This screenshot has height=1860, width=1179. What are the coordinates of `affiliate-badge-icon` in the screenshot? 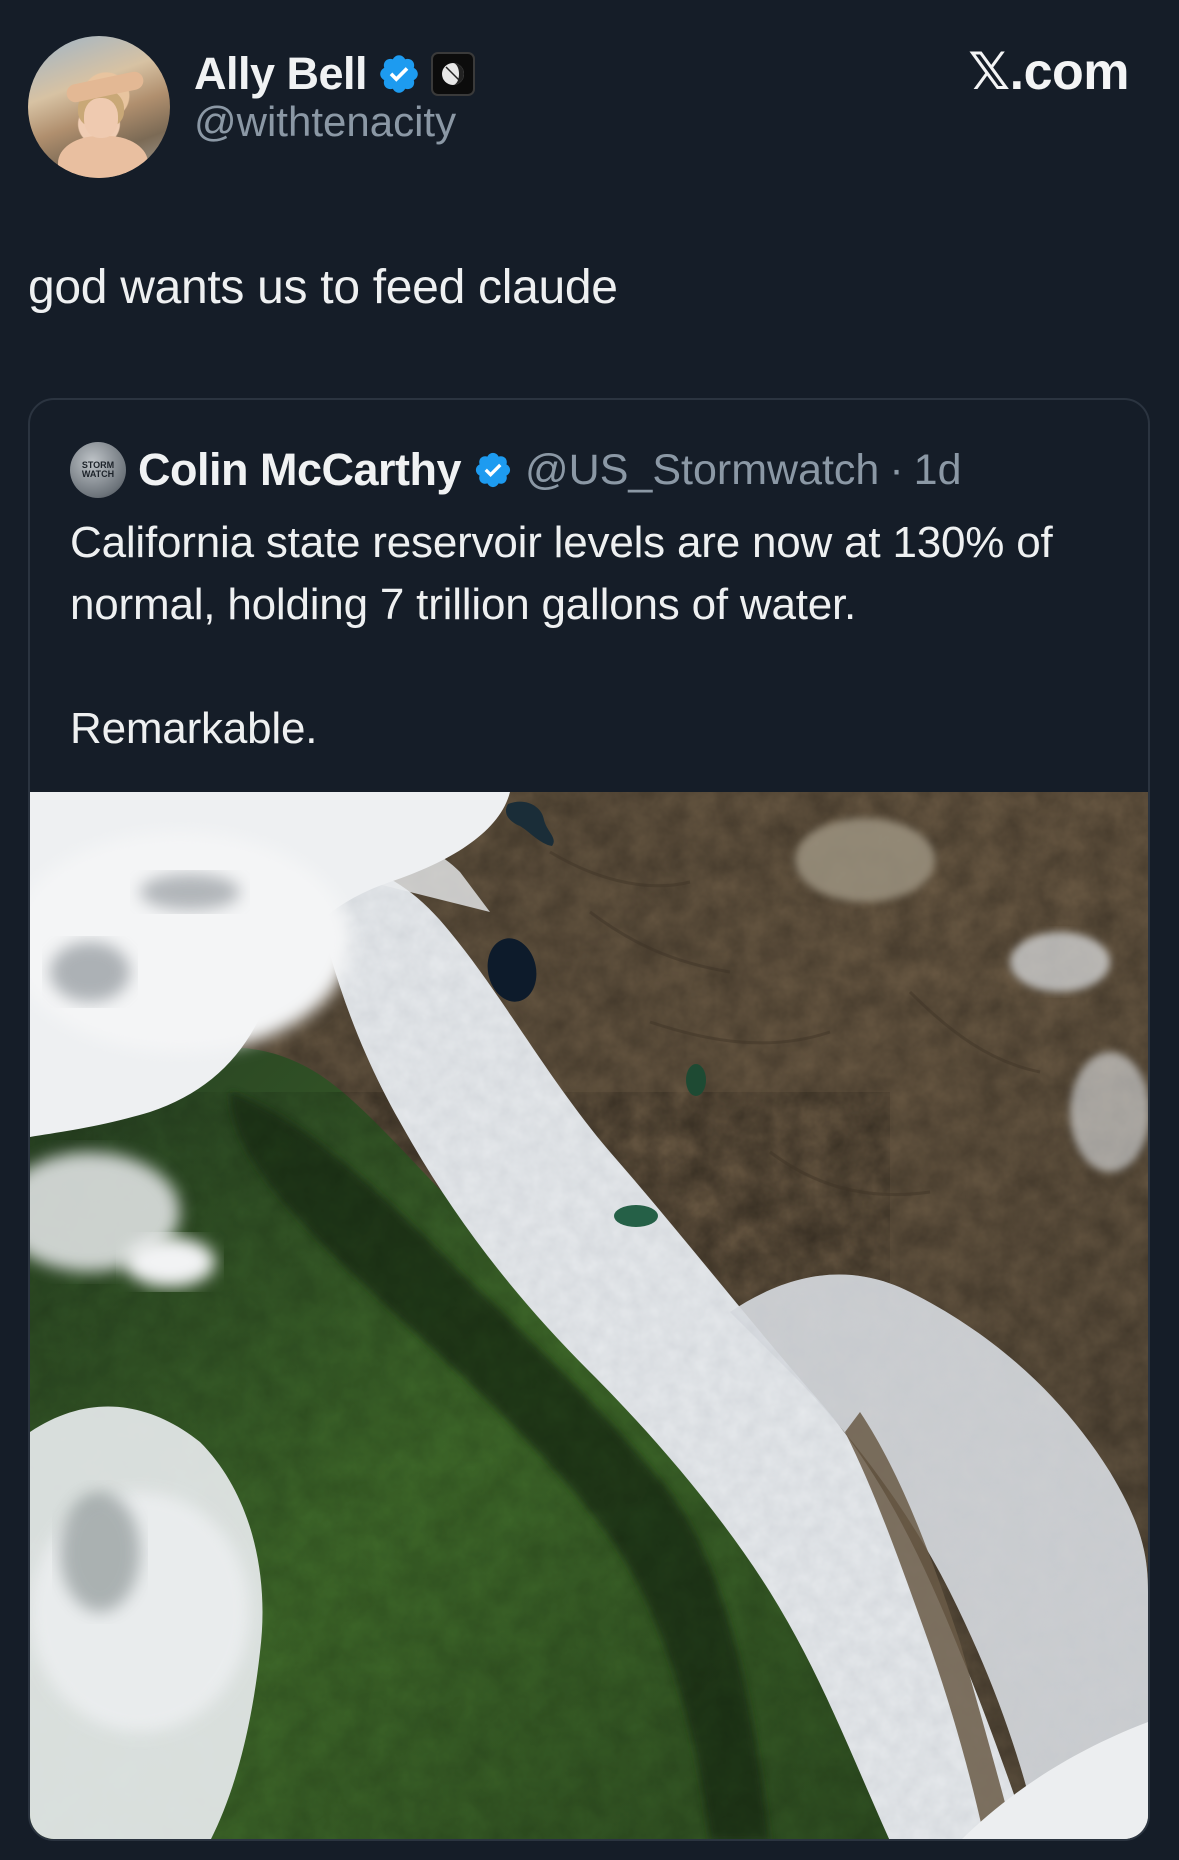 It's located at (453, 74).